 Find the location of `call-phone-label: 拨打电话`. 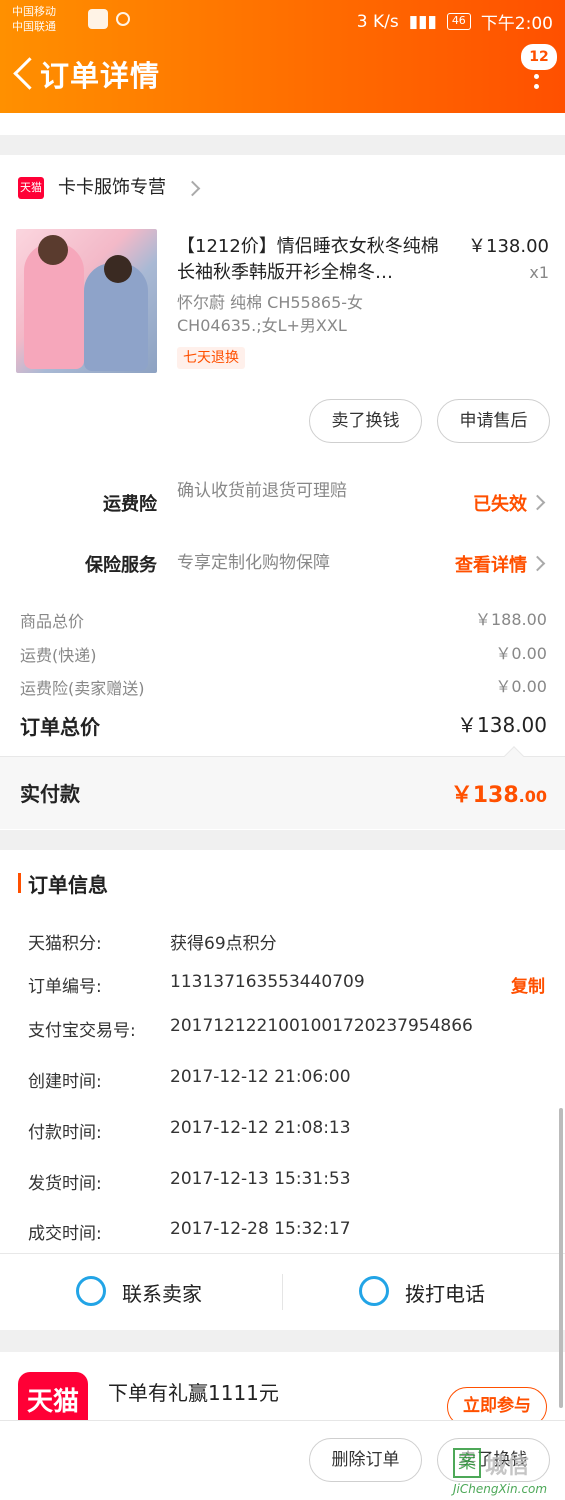

call-phone-label: 拨打电话 is located at coordinates (445, 1294).